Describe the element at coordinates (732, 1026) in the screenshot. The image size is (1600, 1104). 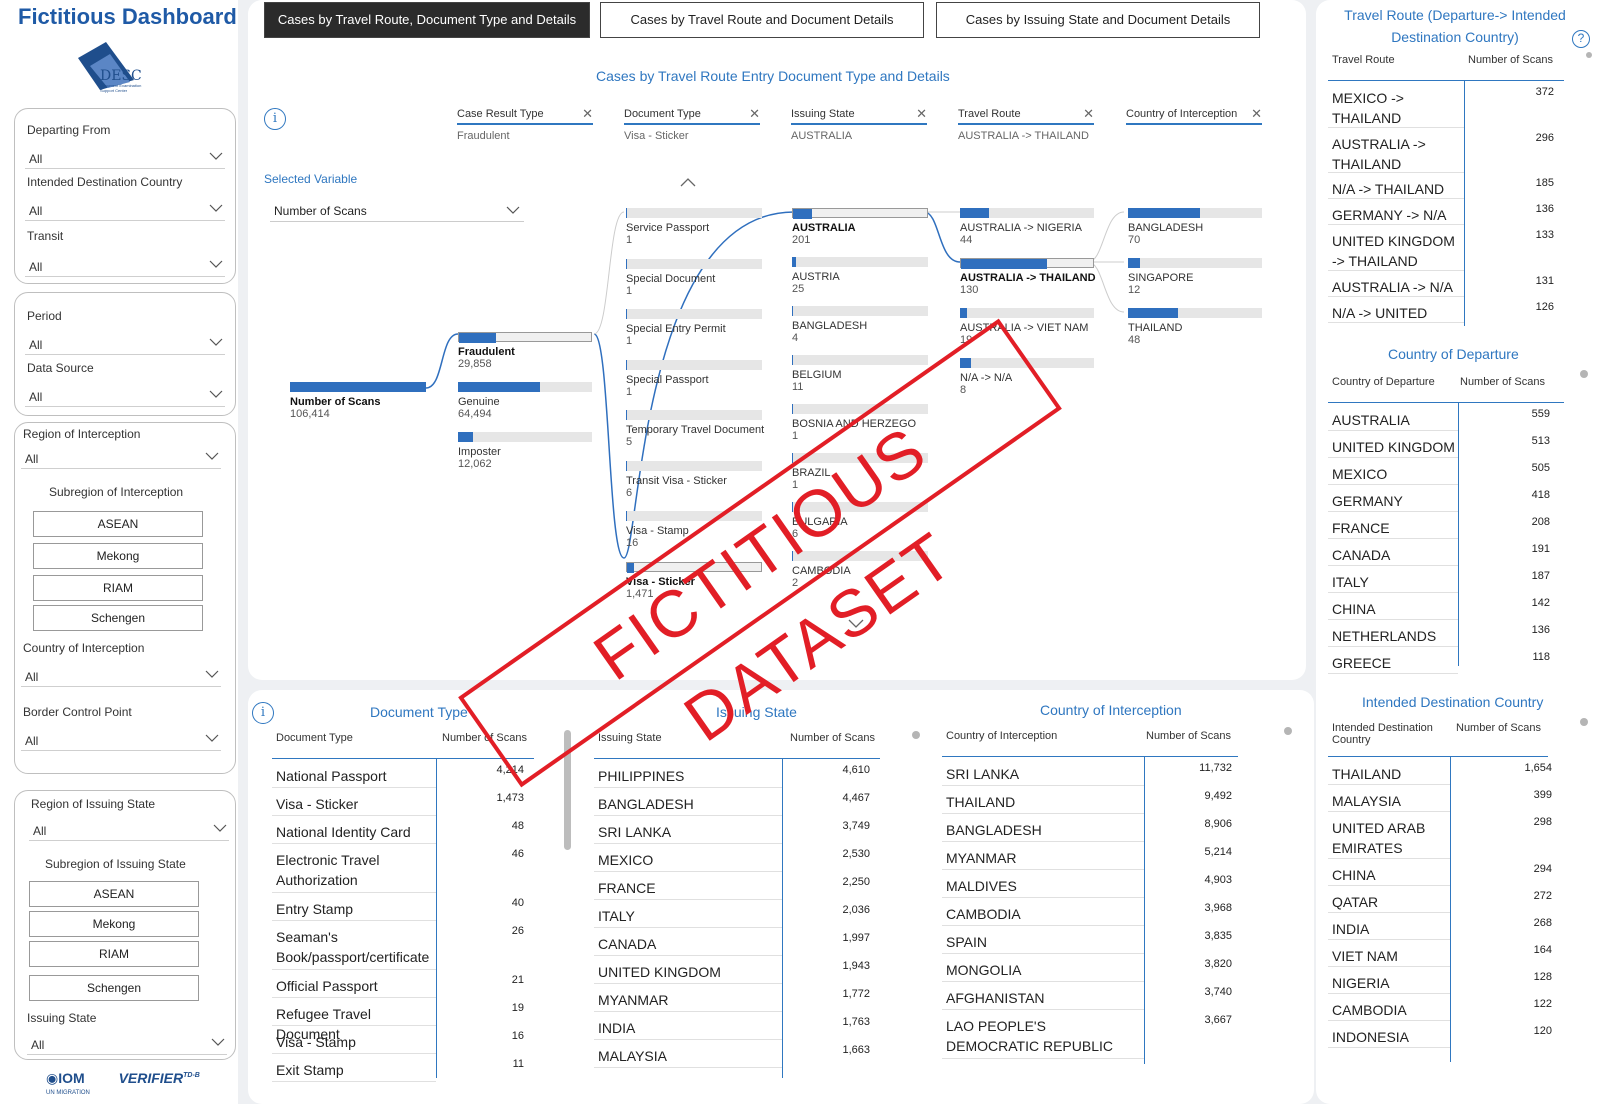
I see `table-row: INDIA 1,763` at that location.